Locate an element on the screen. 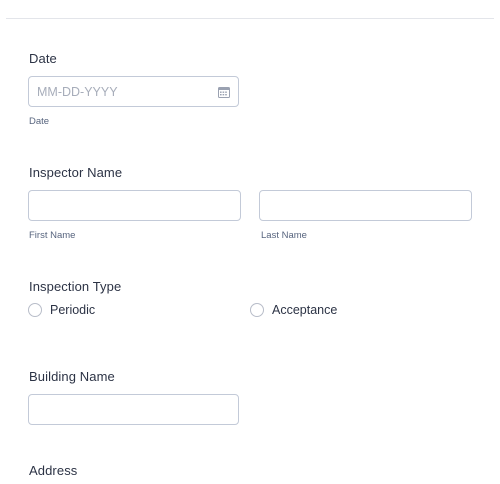 The image size is (500, 484). inspection-type-label: Inspection Type is located at coordinates (75, 286).